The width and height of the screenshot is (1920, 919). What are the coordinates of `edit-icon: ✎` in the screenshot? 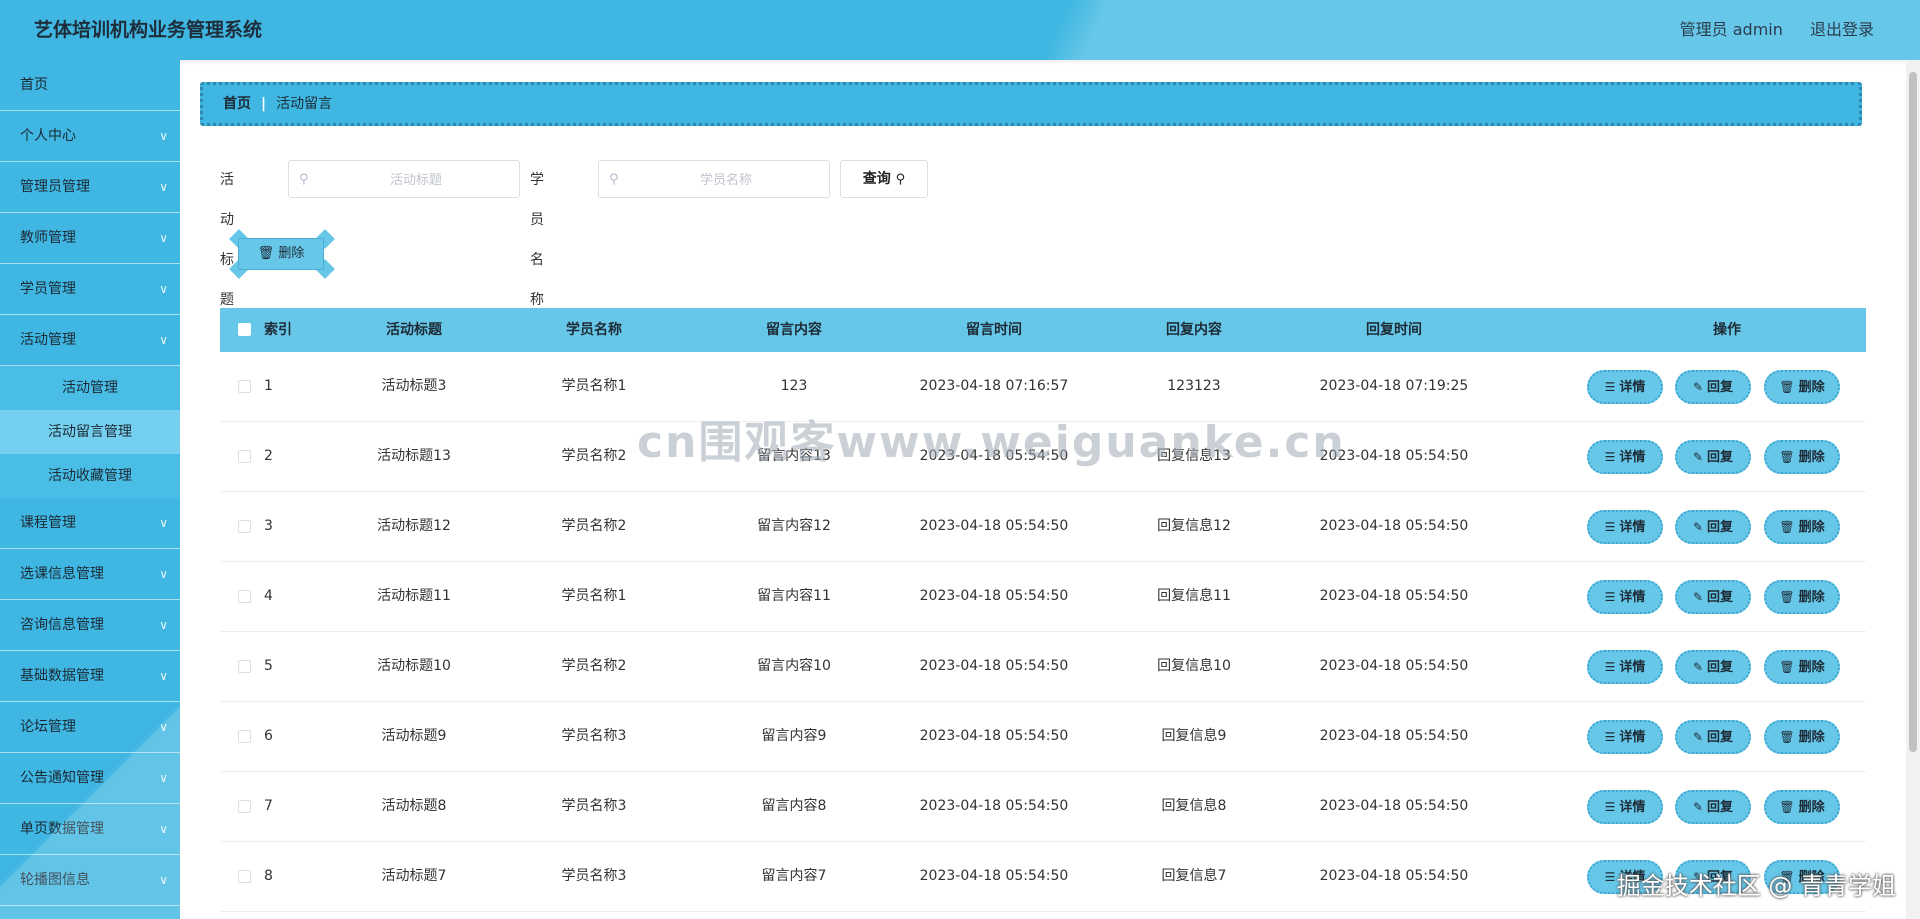 It's located at (1698, 457).